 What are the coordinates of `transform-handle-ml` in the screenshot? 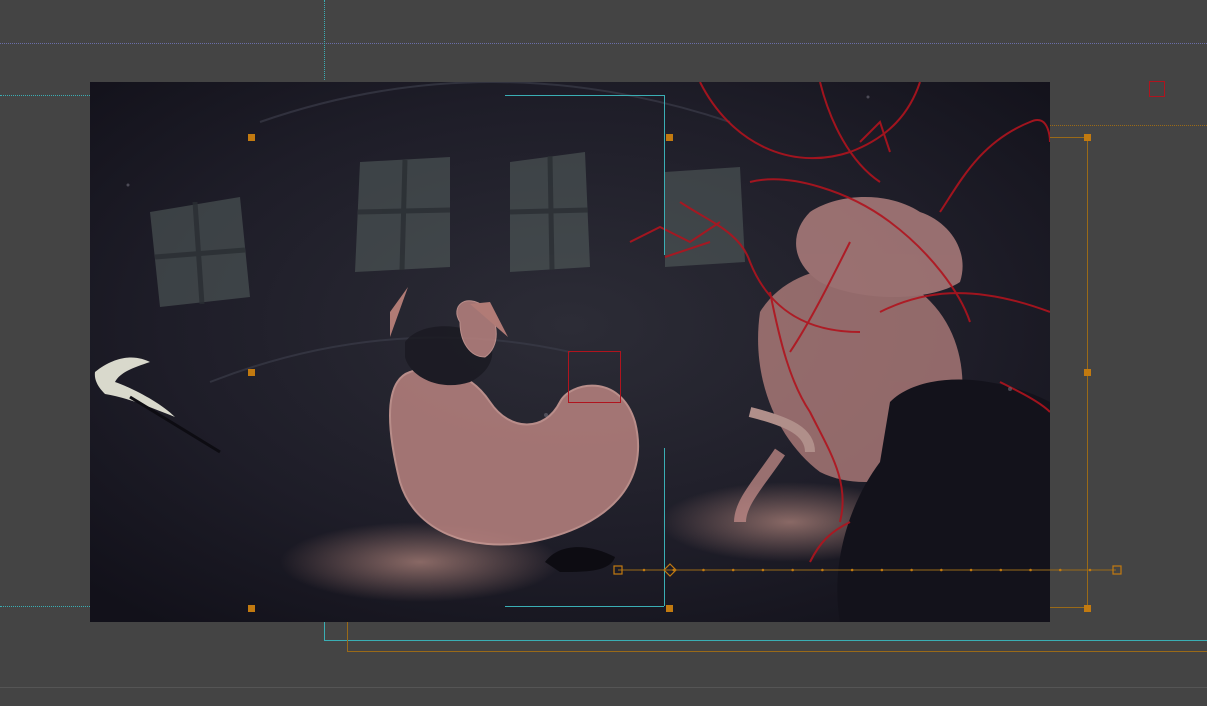 It's located at (251, 372).